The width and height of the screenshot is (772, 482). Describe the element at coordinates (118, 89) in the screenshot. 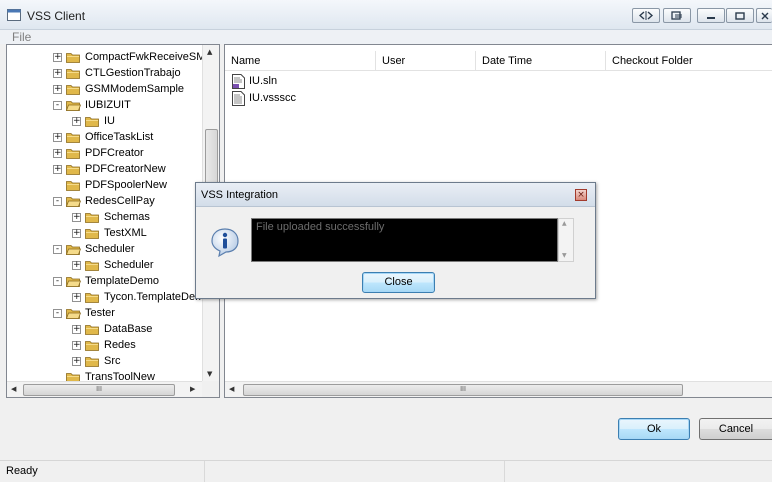

I see `tree-item: + GSMModemSample` at that location.